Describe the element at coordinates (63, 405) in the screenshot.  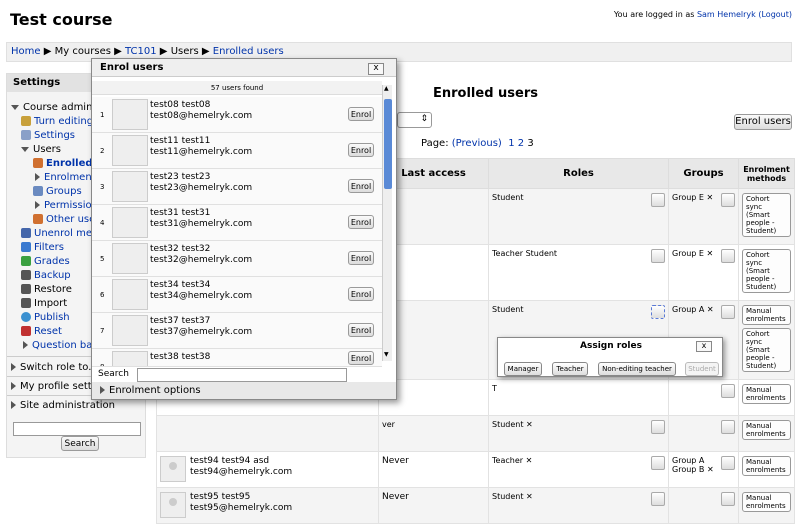
I see `sidebar-item-site-admin: Site administration` at that location.